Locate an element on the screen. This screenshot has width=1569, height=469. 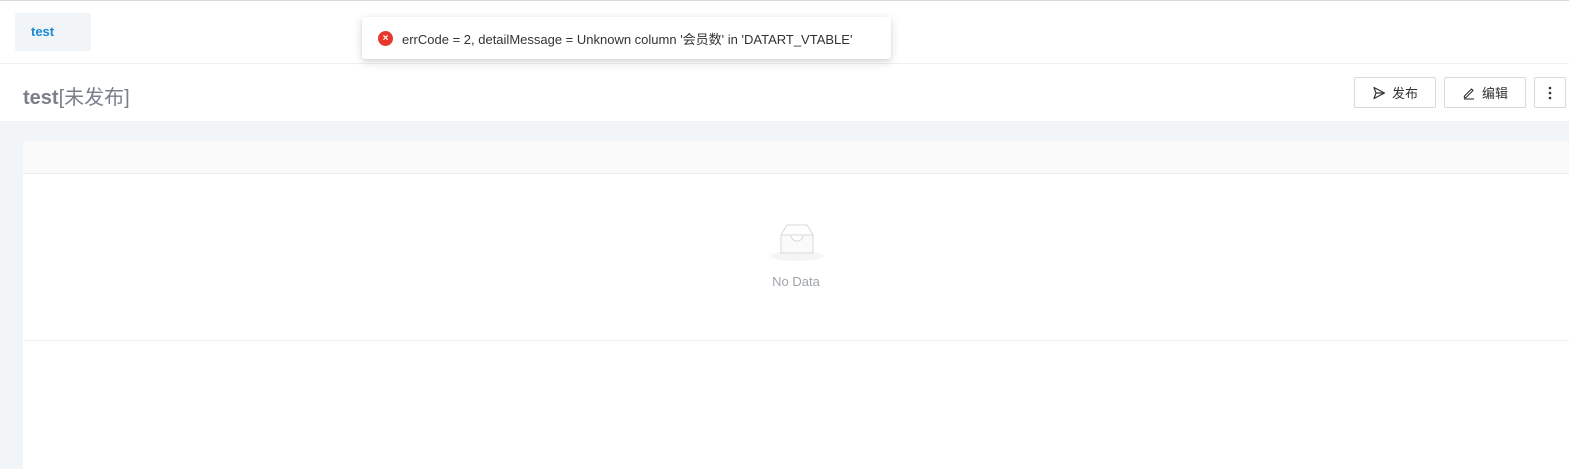
edit-button: 编辑 is located at coordinates (1485, 92).